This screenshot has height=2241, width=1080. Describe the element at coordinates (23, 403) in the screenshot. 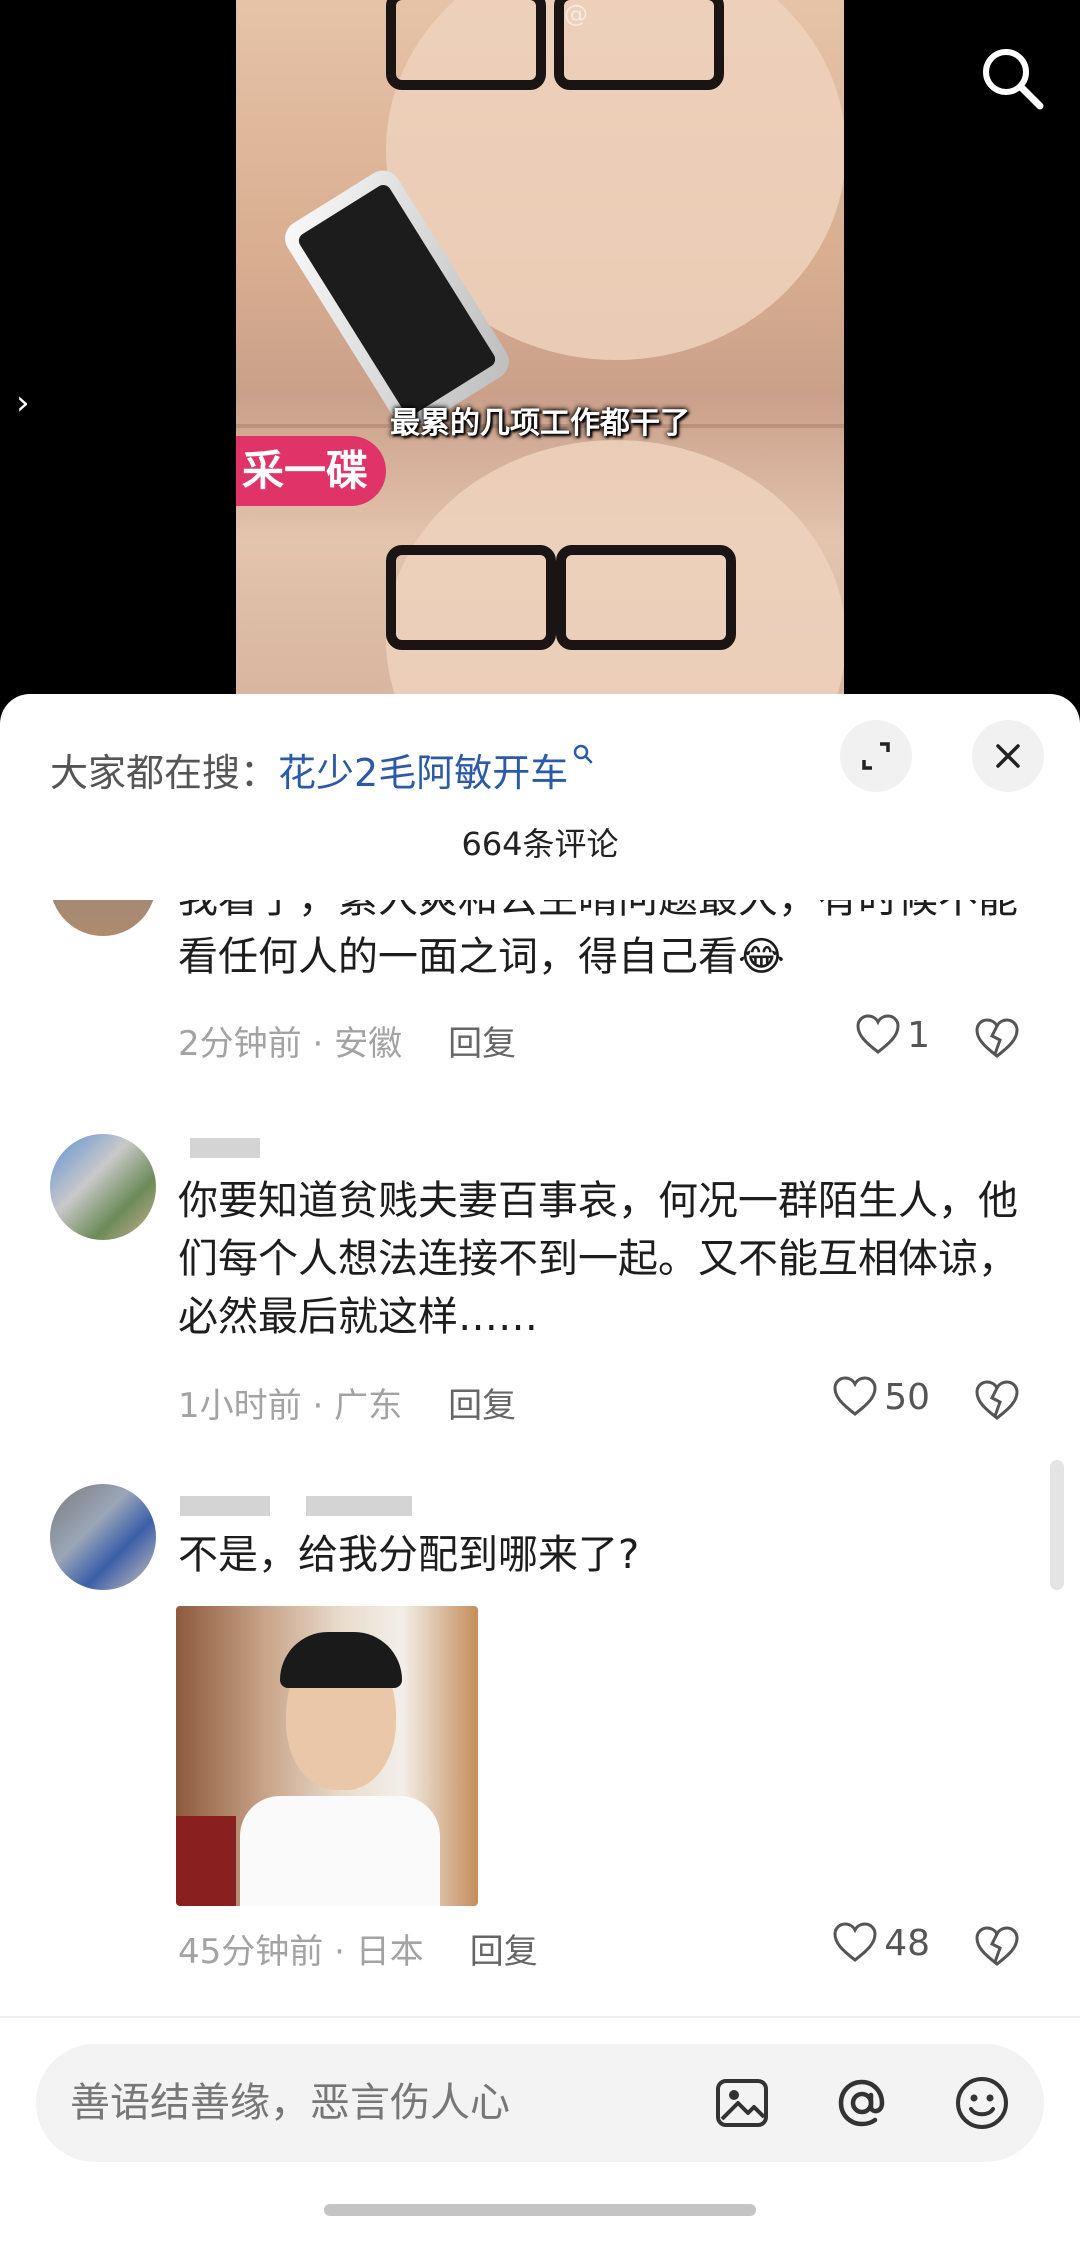

I see `chevron-right-icon: ›` at that location.